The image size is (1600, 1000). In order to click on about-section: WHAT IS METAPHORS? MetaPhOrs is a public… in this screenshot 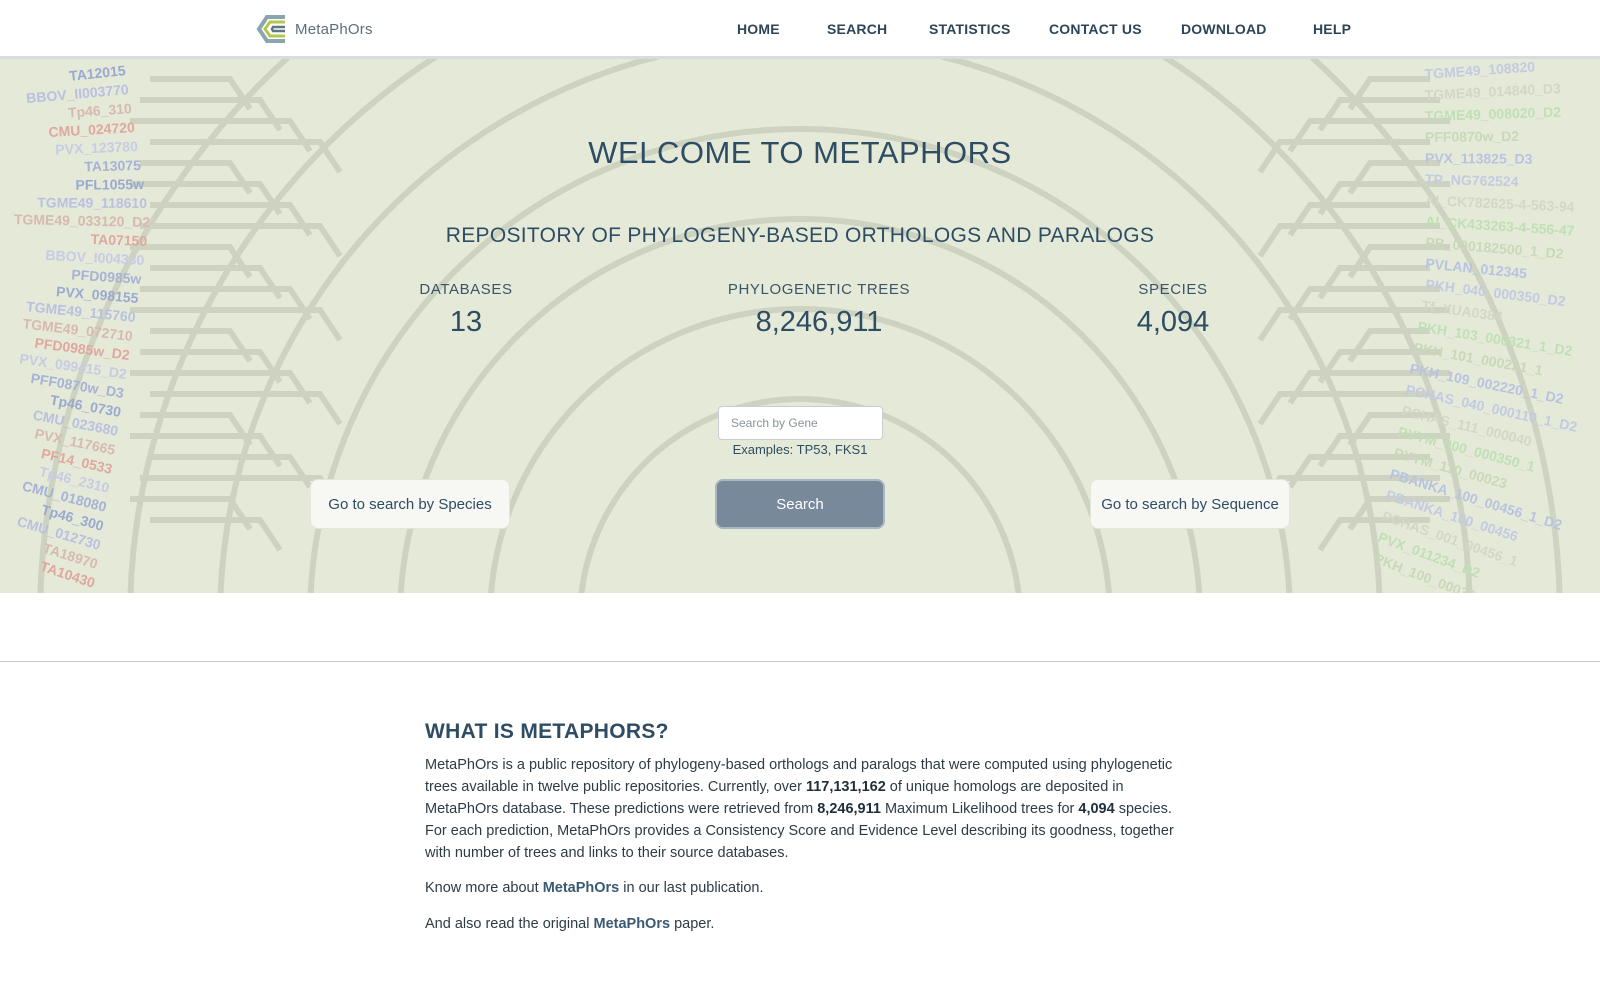, I will do `click(800, 827)`.